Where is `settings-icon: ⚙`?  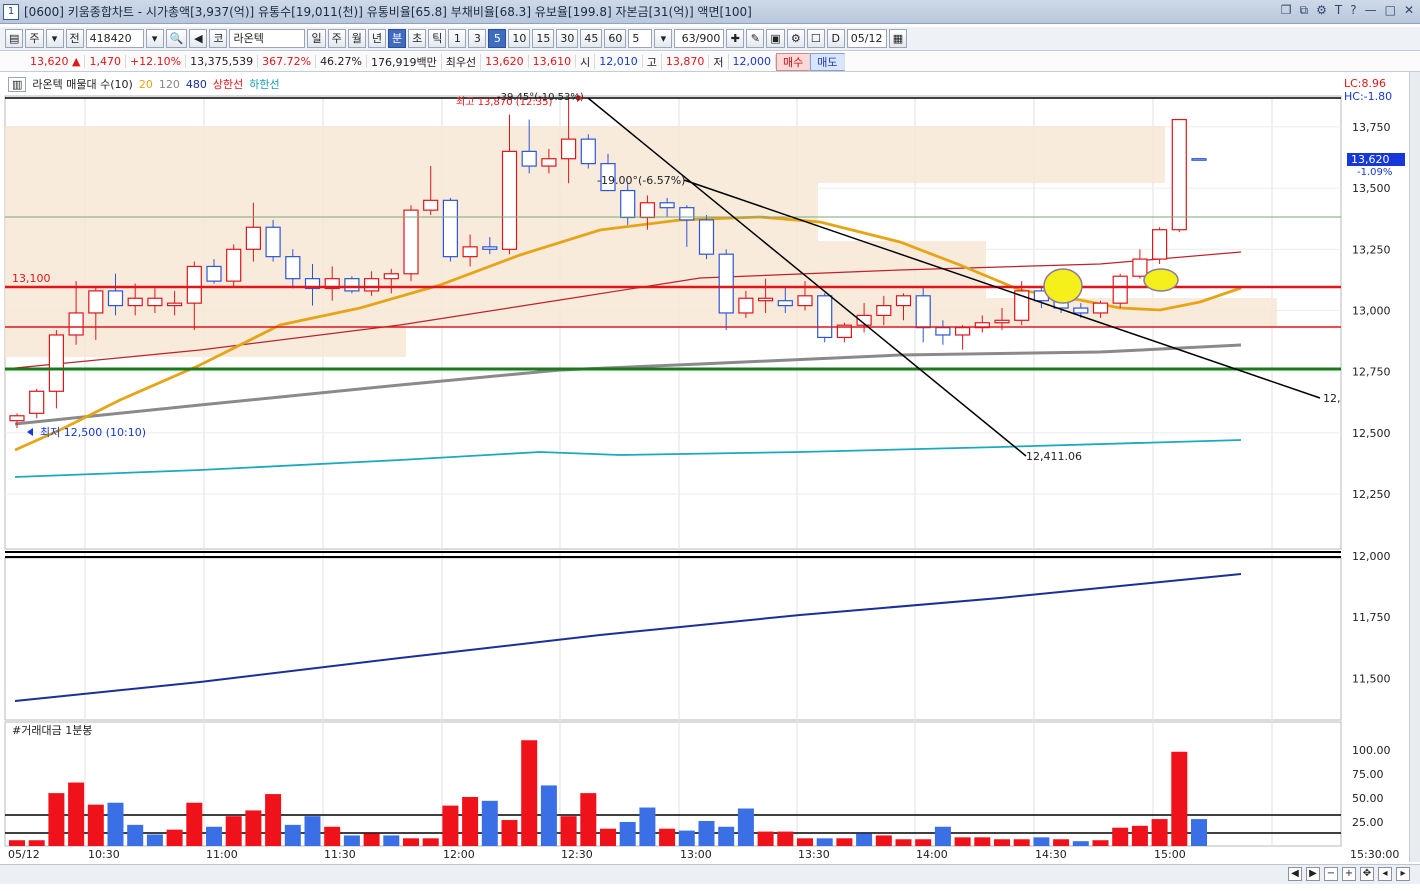 settings-icon: ⚙ is located at coordinates (1321, 10).